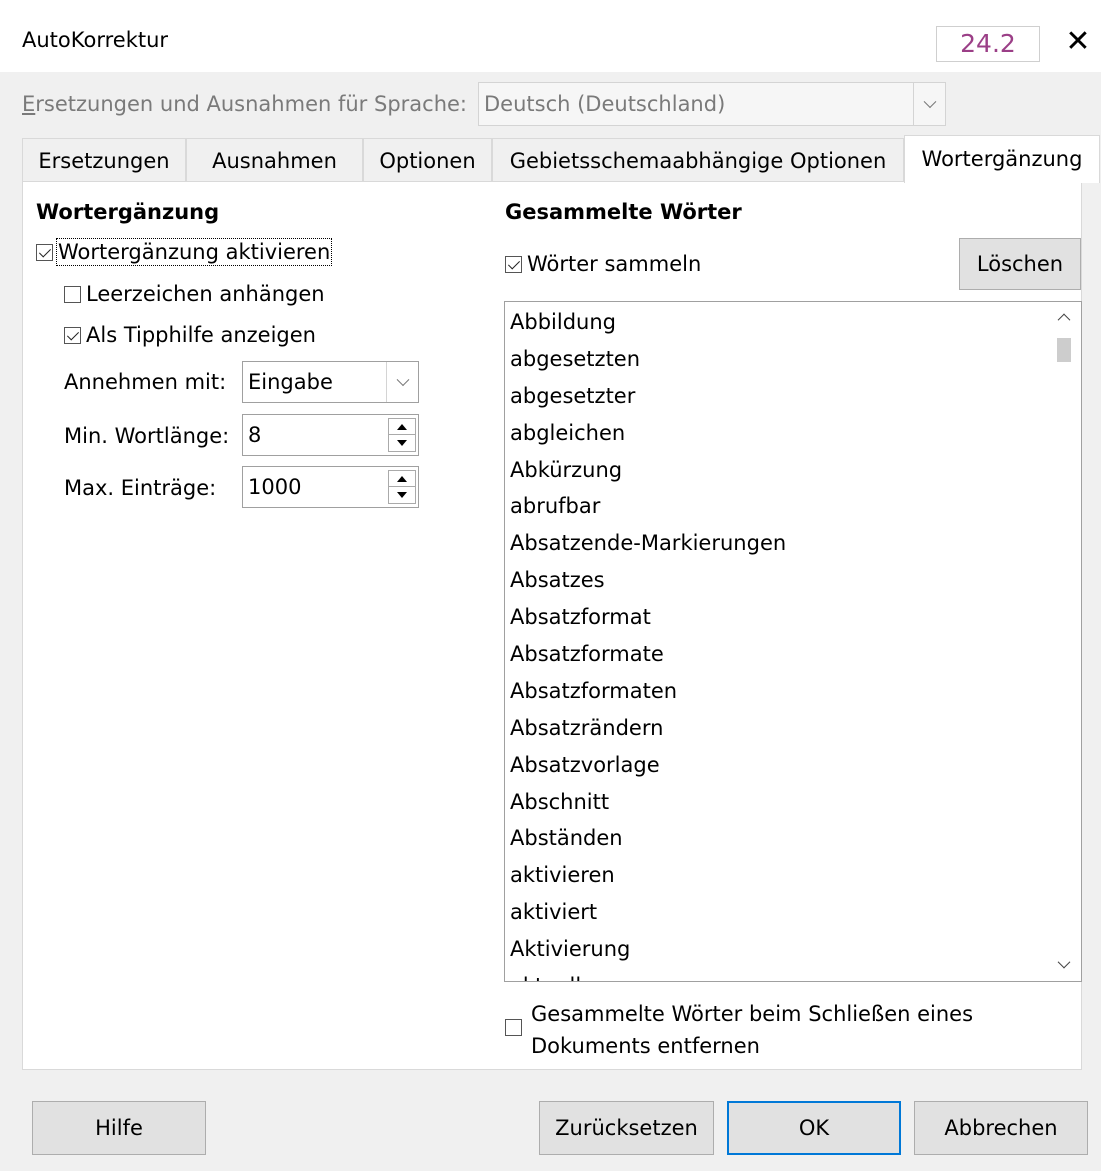 The image size is (1101, 1171). Describe the element at coordinates (104, 160) in the screenshot. I see `tab-ersetzungen: Ersetzungen` at that location.